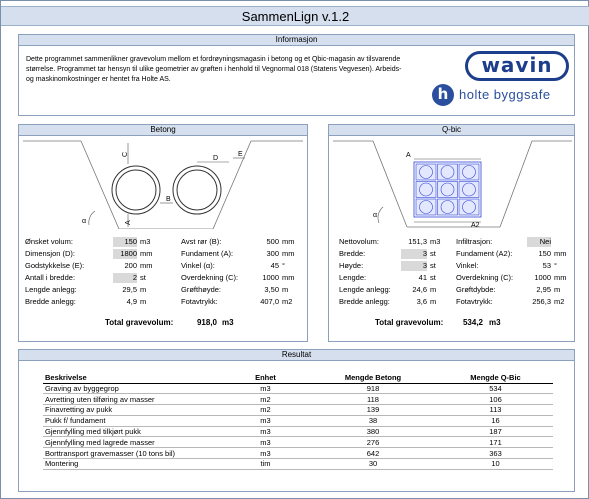 The width and height of the screenshot is (589, 499). What do you see at coordinates (417, 241) in the screenshot?
I see `qbic-left-value: 151,3` at bounding box center [417, 241].